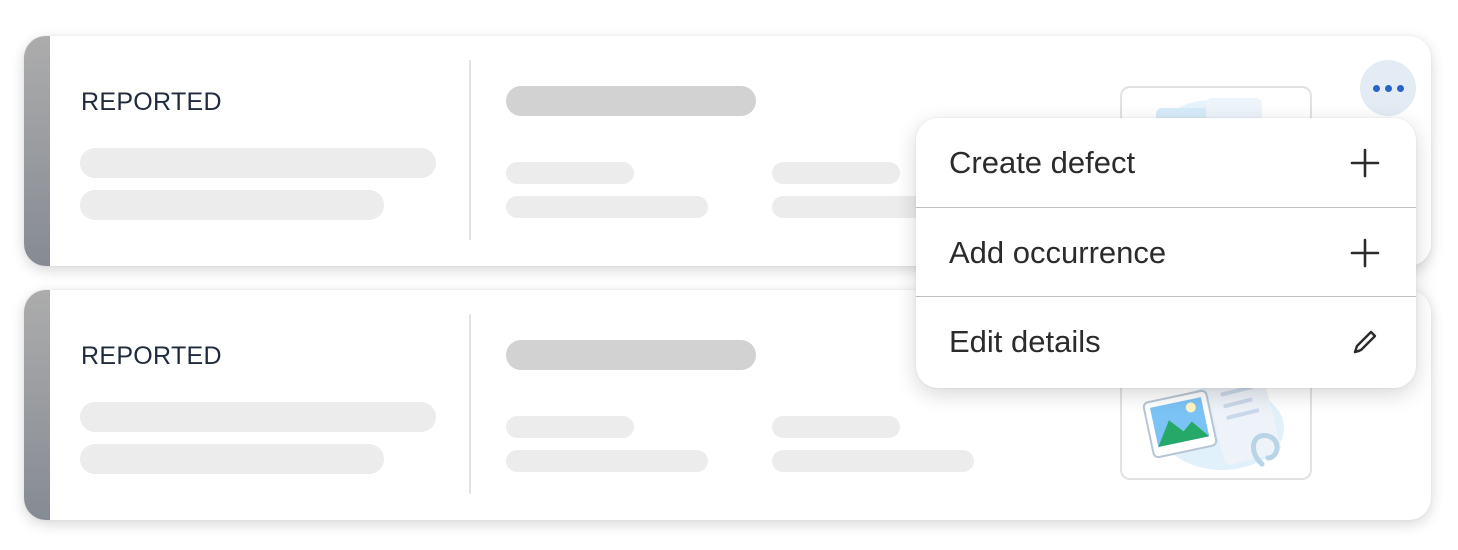  What do you see at coordinates (1025, 341) in the screenshot?
I see `menu-item-label: Edit details` at bounding box center [1025, 341].